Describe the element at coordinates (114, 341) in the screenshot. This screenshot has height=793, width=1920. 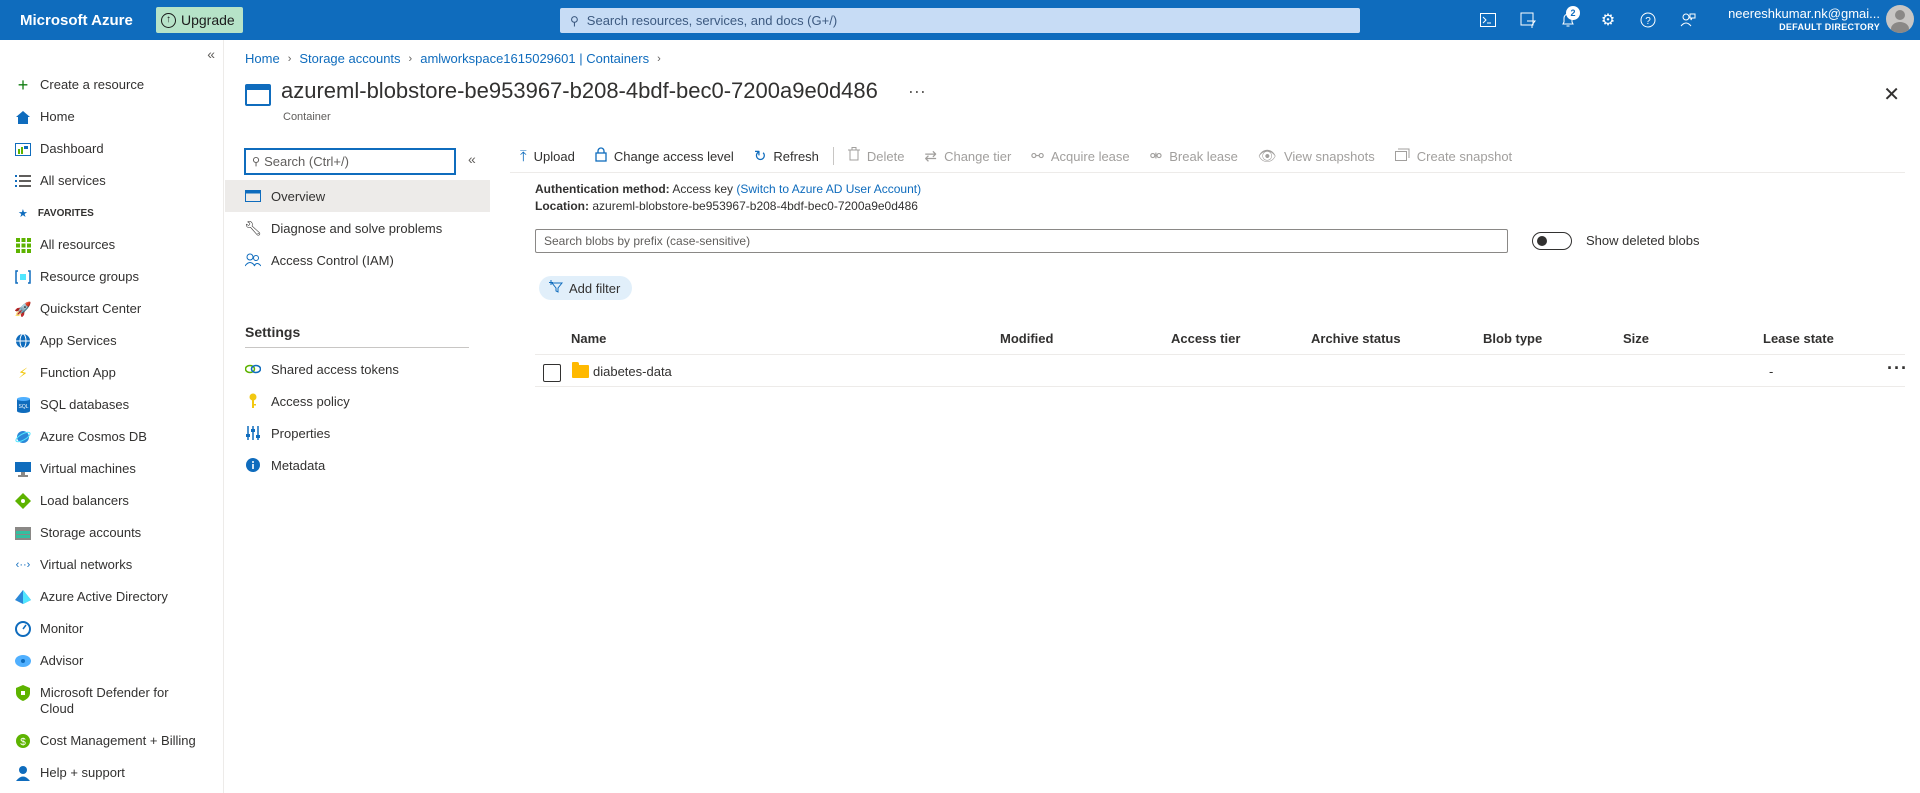
I see `sidebar-item-app-services: App Services` at that location.